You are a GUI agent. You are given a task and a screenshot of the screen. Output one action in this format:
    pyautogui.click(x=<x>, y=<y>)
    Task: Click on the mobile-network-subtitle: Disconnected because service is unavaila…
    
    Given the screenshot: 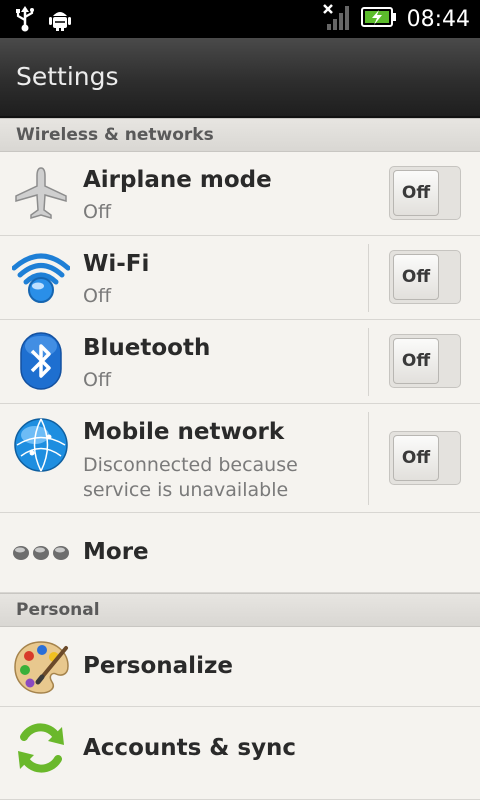 What is the action you would take?
    pyautogui.click(x=190, y=477)
    